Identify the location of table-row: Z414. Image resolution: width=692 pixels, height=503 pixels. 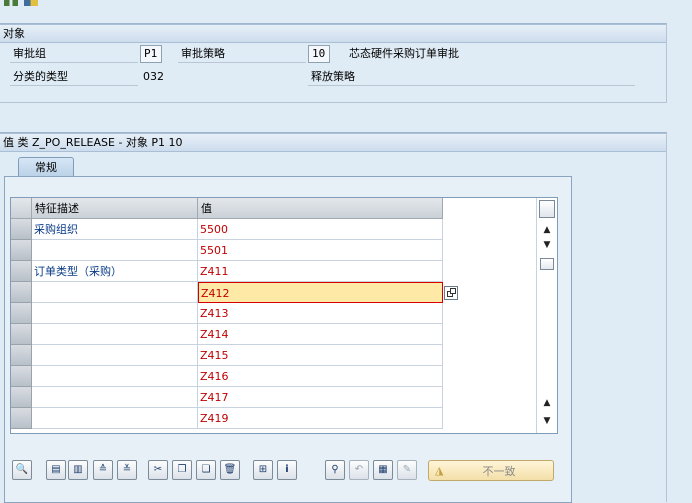
(227, 334).